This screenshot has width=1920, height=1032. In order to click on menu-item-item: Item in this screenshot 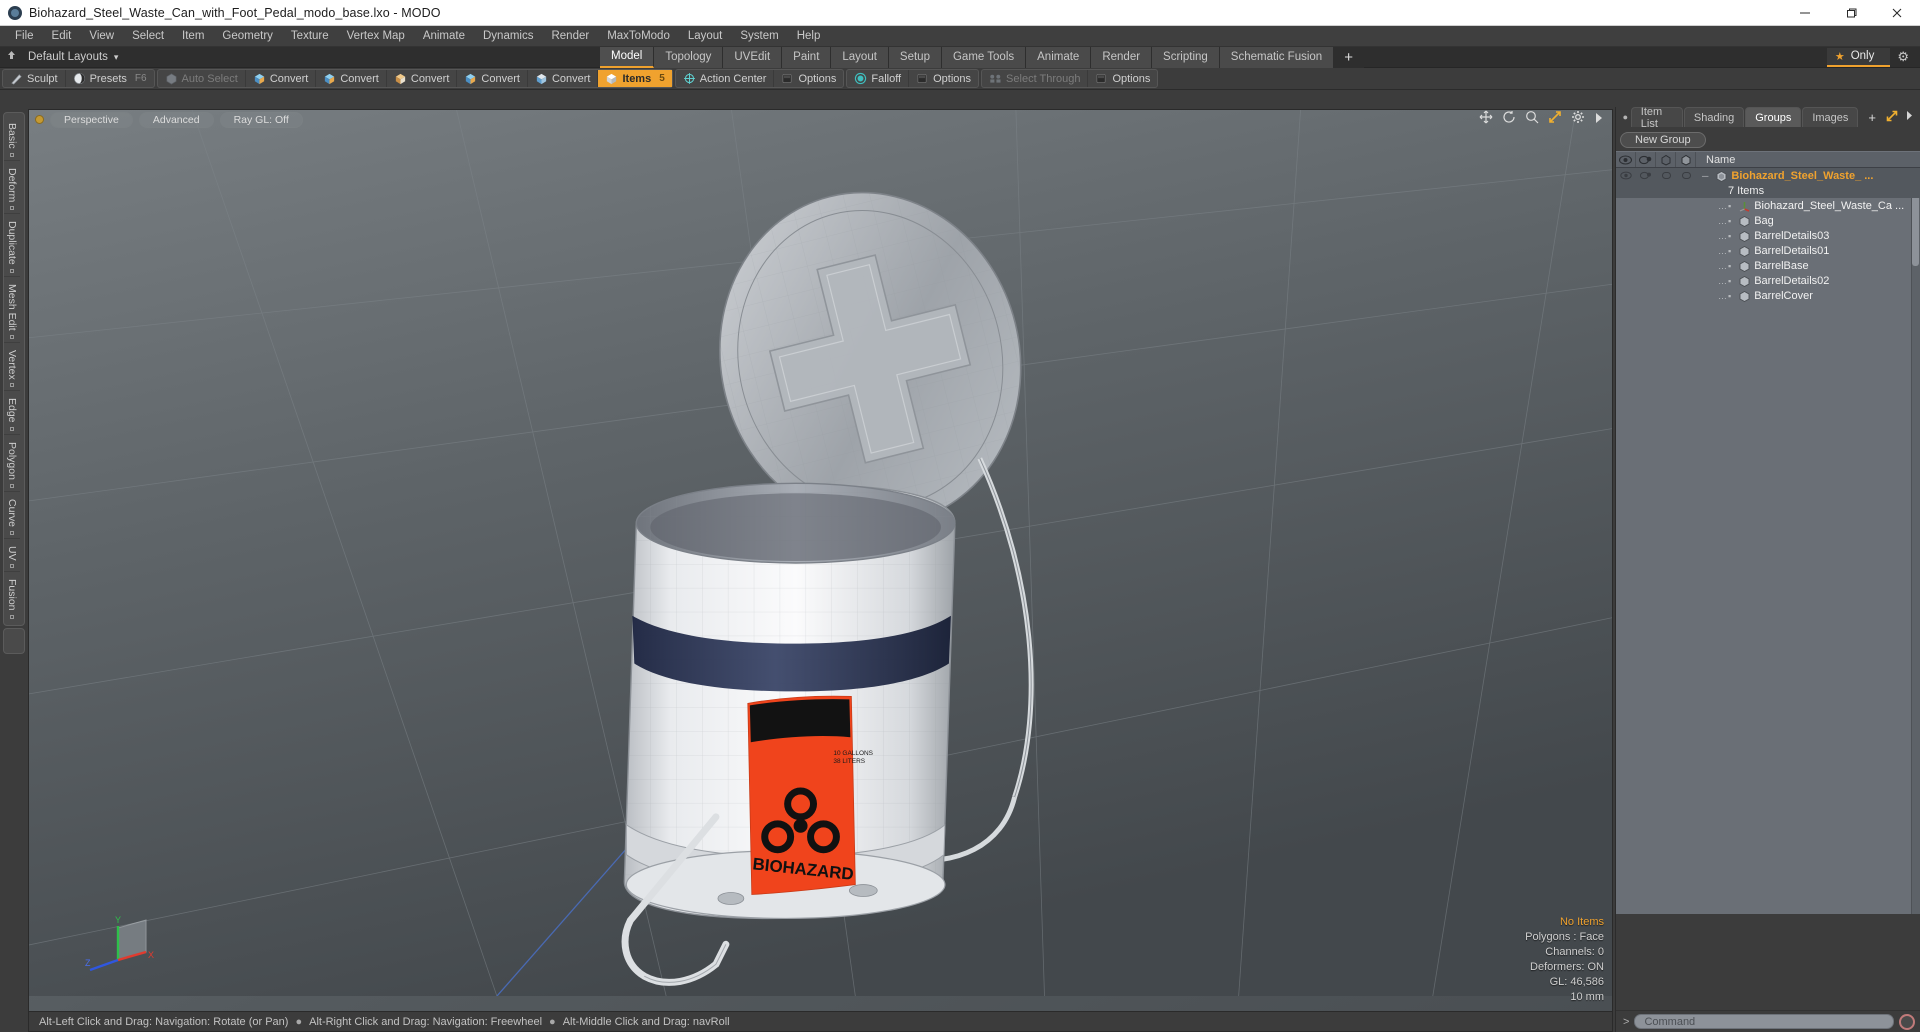, I will do `click(193, 36)`.